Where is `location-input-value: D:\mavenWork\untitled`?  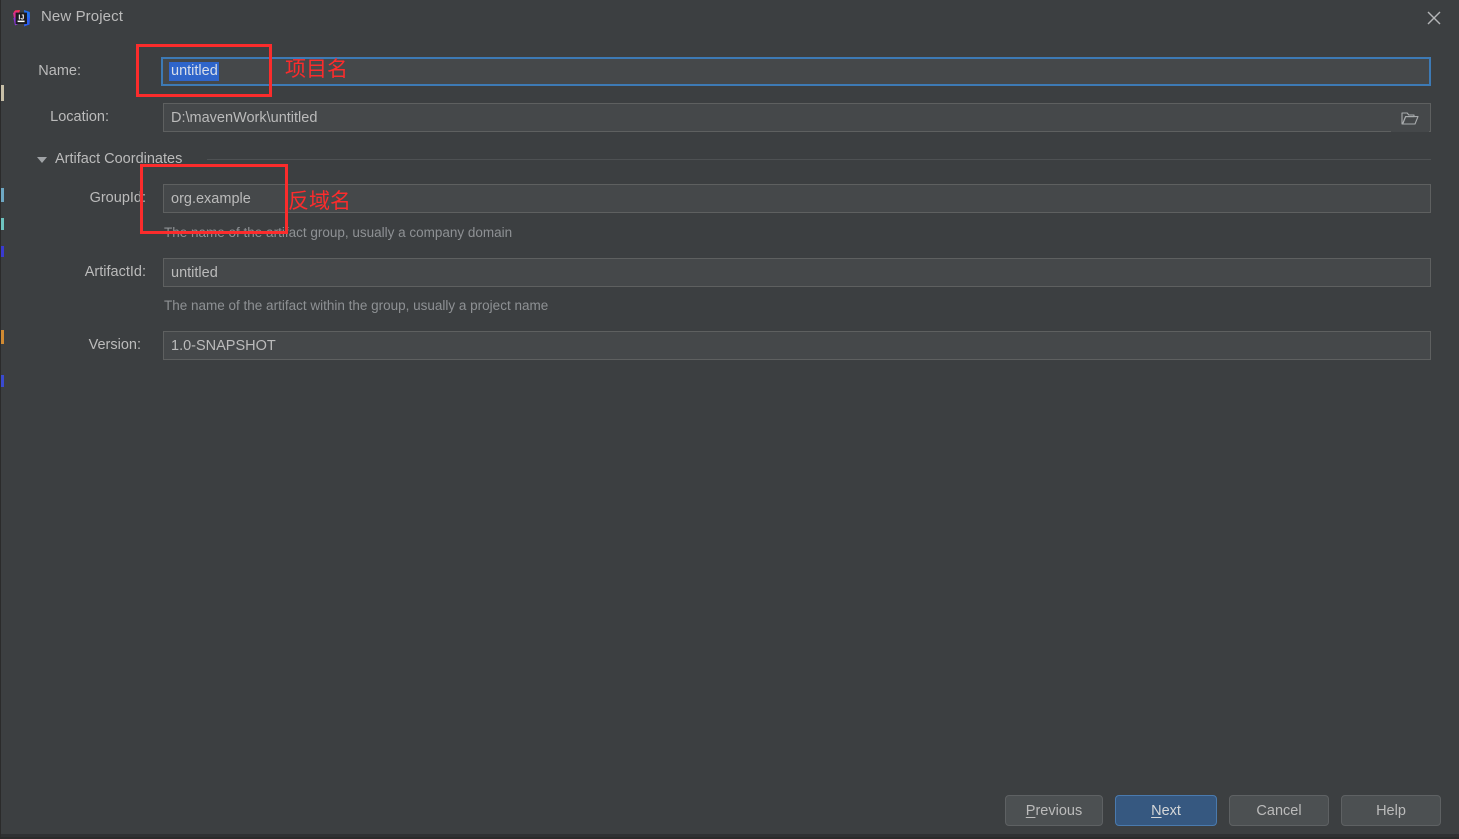 location-input-value: D:\mavenWork\untitled is located at coordinates (244, 117).